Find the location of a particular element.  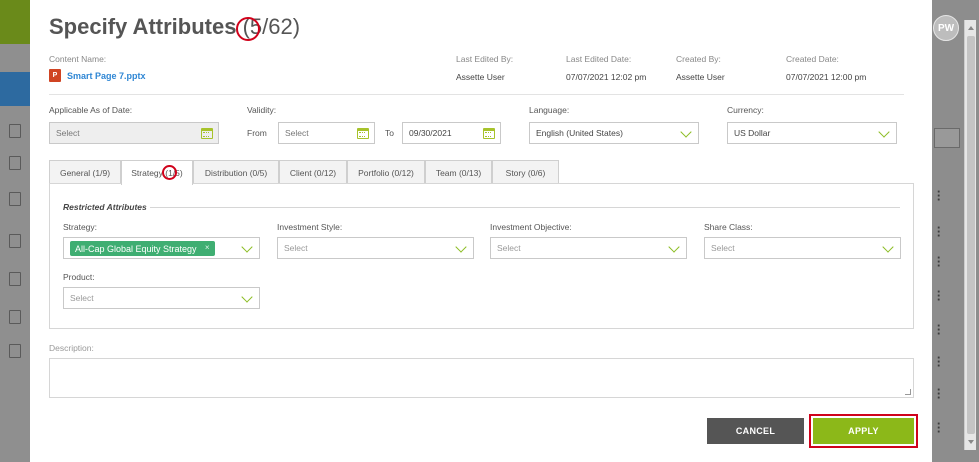

investment-objective-label: Investment Objective: is located at coordinates (531, 227).